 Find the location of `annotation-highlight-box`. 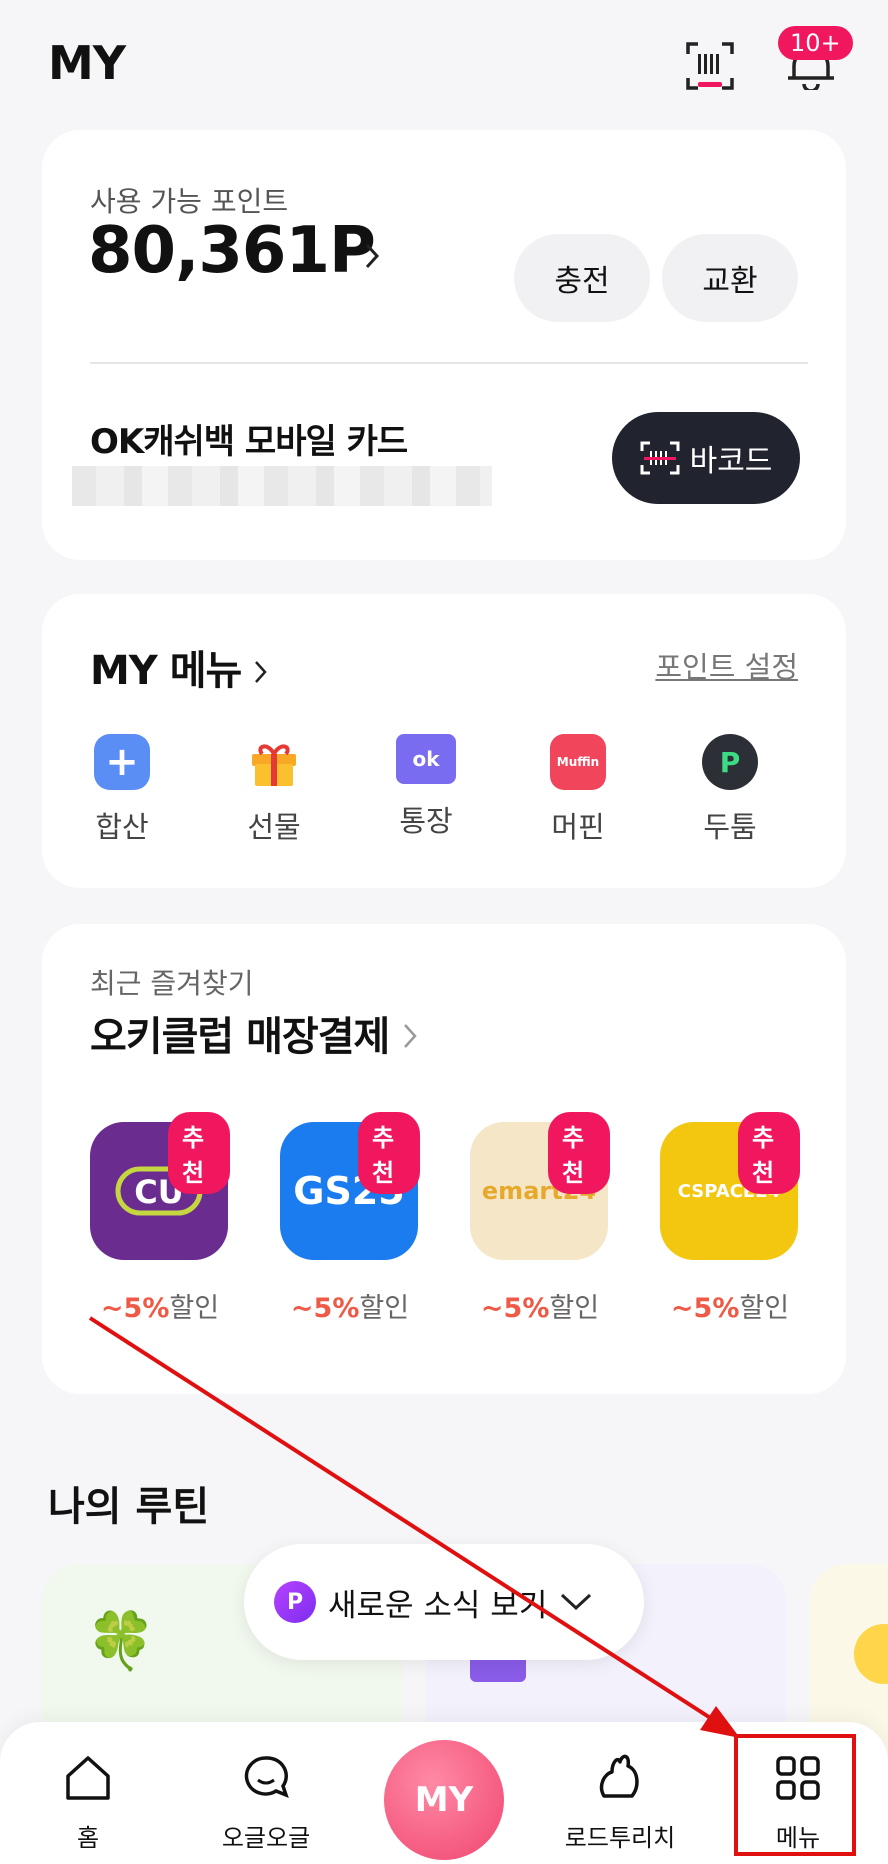

annotation-highlight-box is located at coordinates (795, 1795).